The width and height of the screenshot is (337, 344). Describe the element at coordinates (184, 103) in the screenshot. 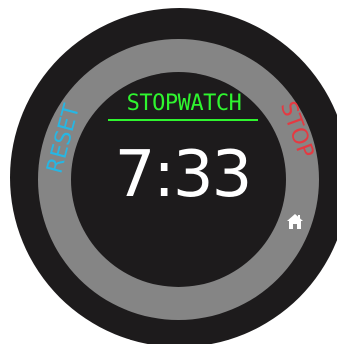

I see `app-title: STOPWATCH` at that location.